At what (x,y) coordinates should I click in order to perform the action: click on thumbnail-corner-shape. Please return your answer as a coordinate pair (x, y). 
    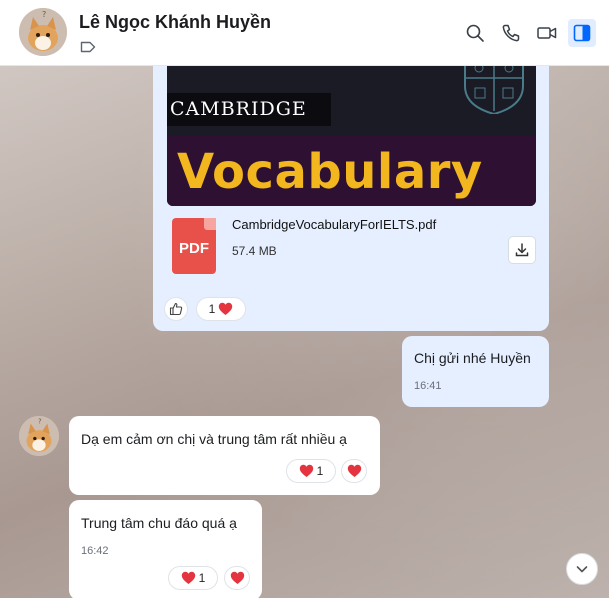
    Looking at the image, I should click on (187, 67).